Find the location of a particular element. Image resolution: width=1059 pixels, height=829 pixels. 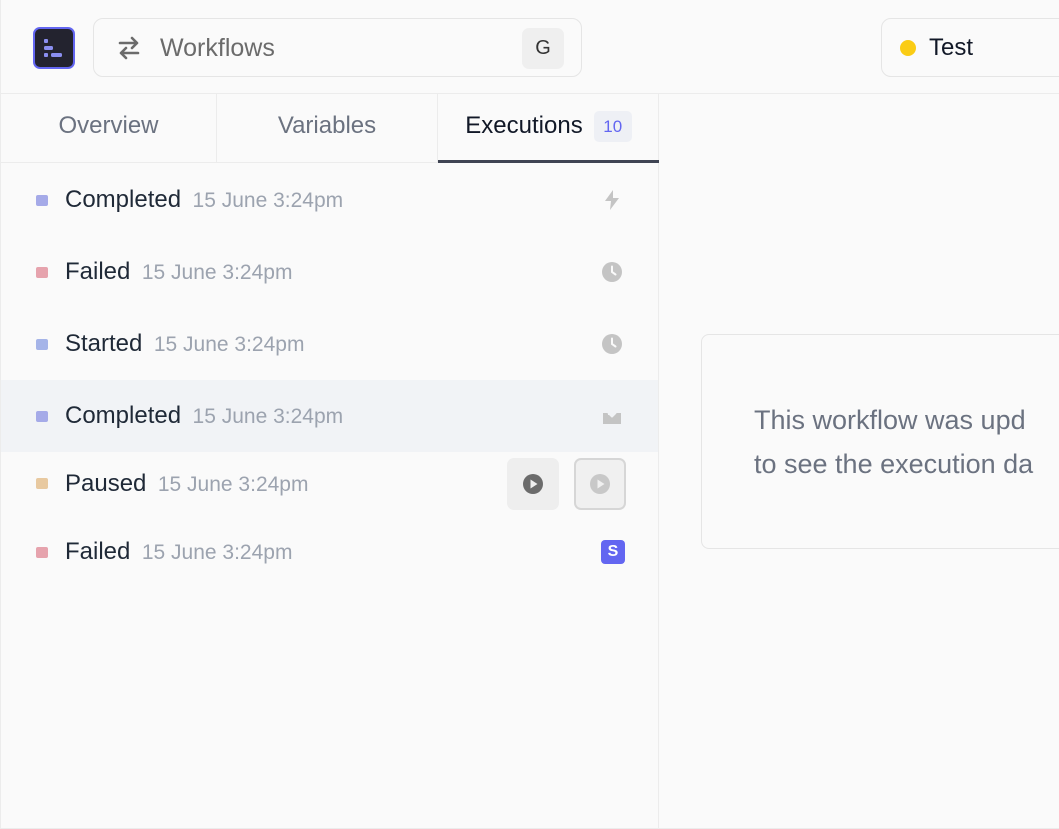

header: Workflows G Test is located at coordinates (530, 47).